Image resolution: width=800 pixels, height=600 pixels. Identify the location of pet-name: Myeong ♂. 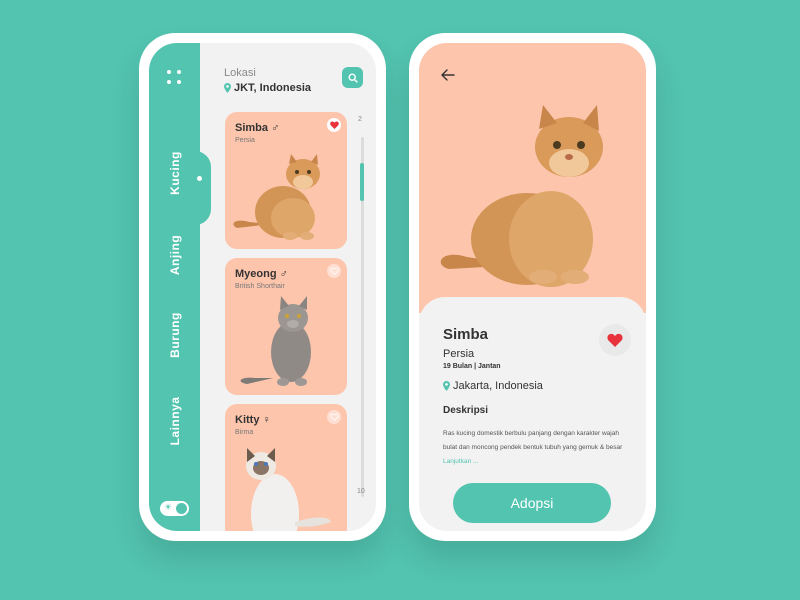
(261, 274).